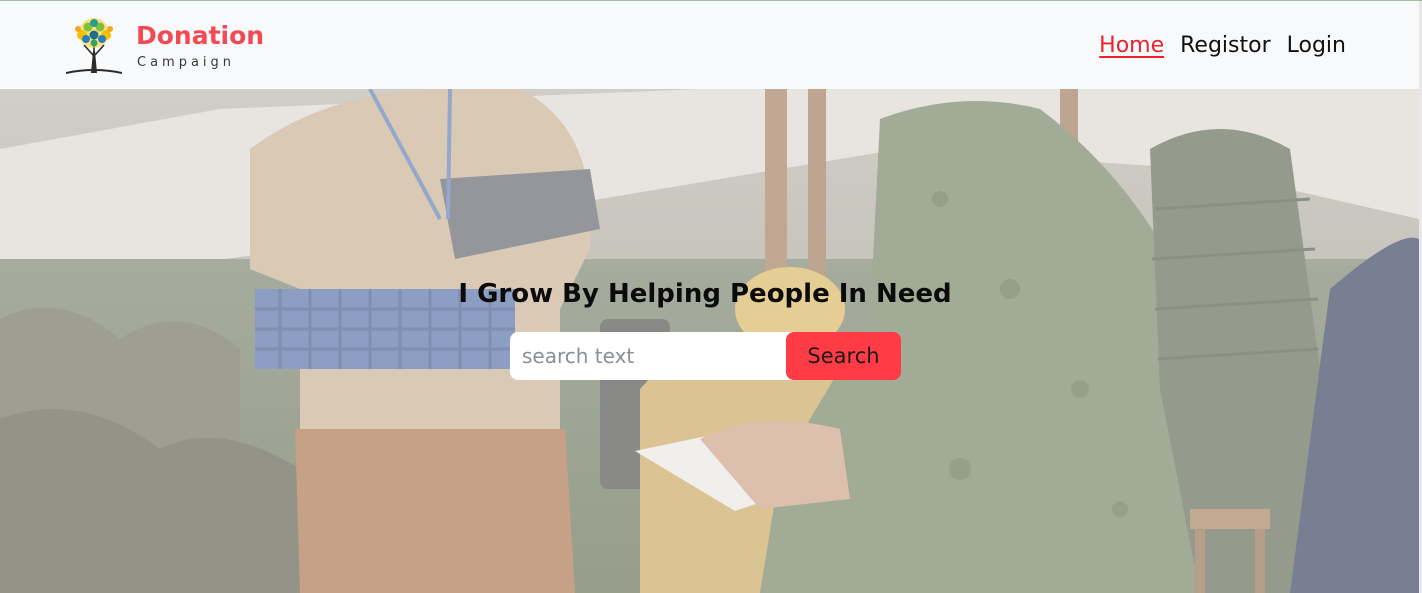  What do you see at coordinates (843, 356) in the screenshot?
I see `search-button: Search` at bounding box center [843, 356].